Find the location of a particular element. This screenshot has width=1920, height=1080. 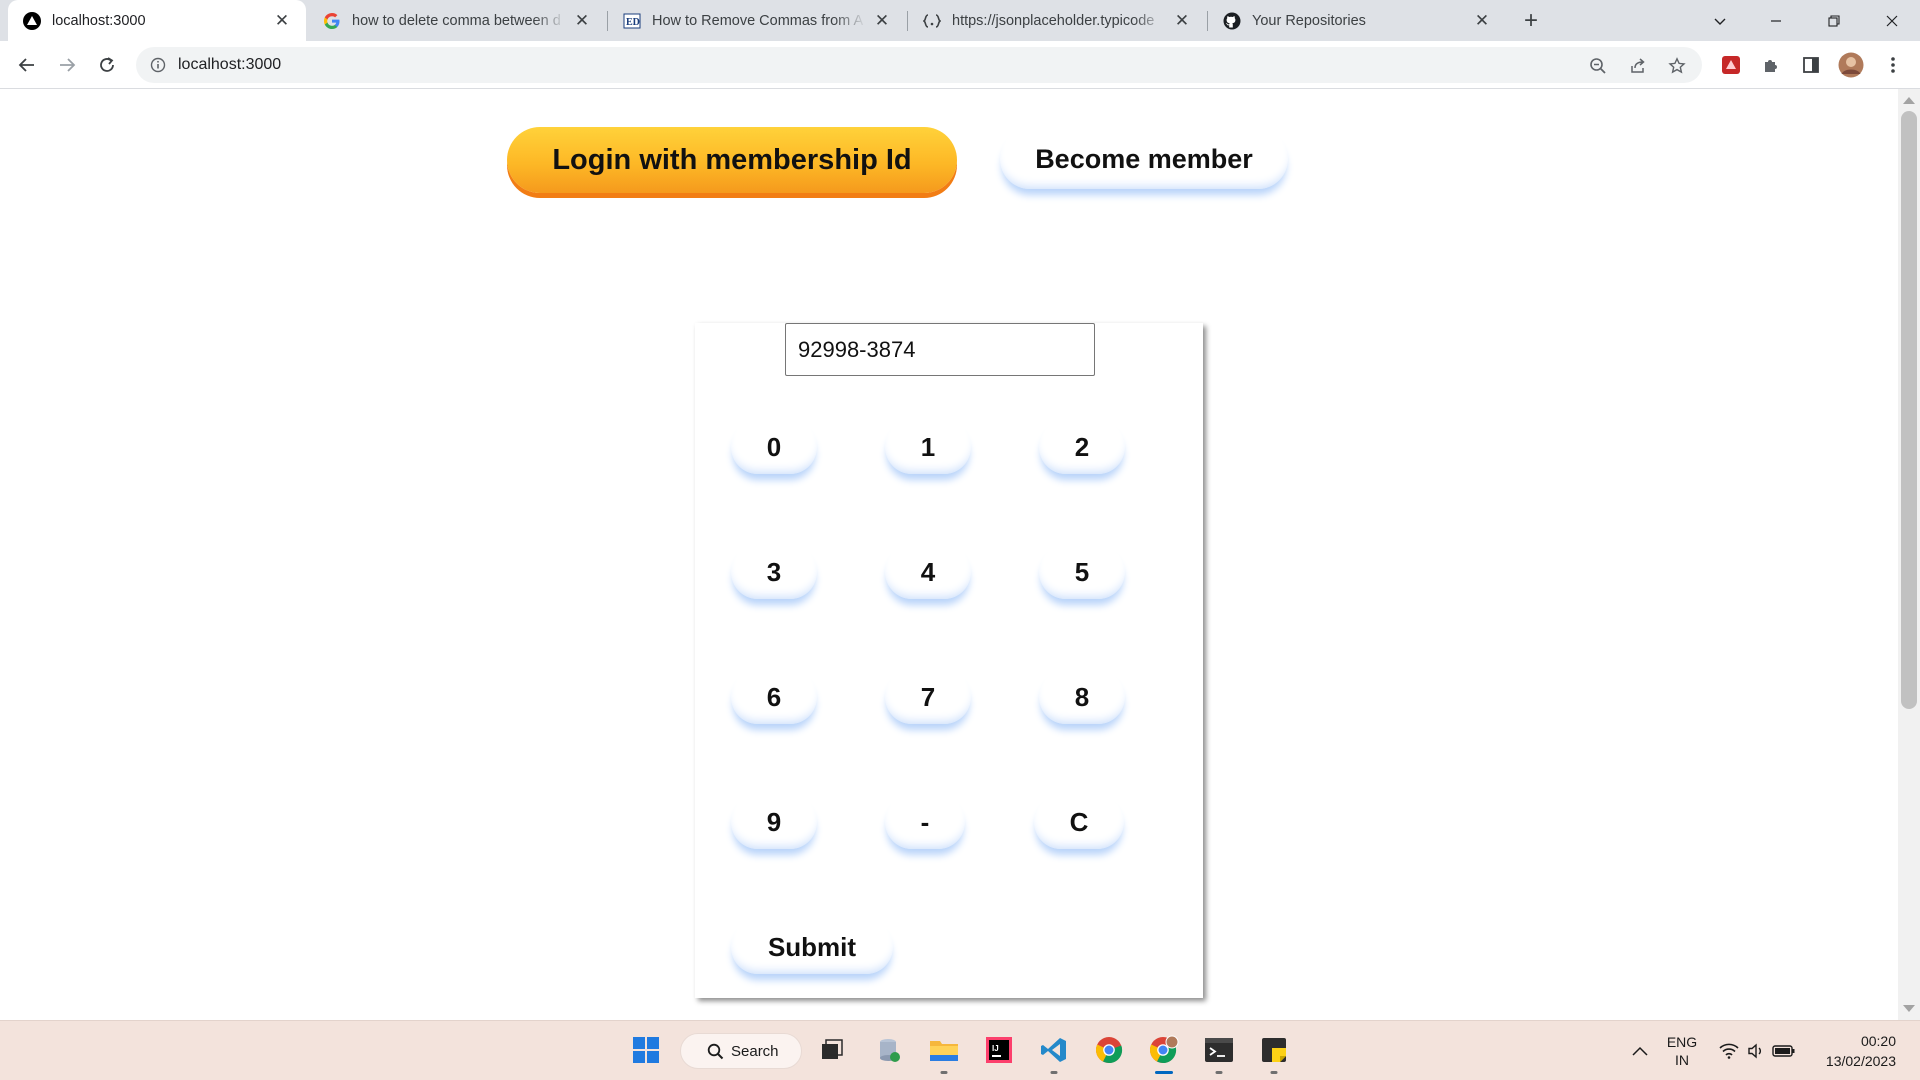

restore-icon is located at coordinates (1834, 20).